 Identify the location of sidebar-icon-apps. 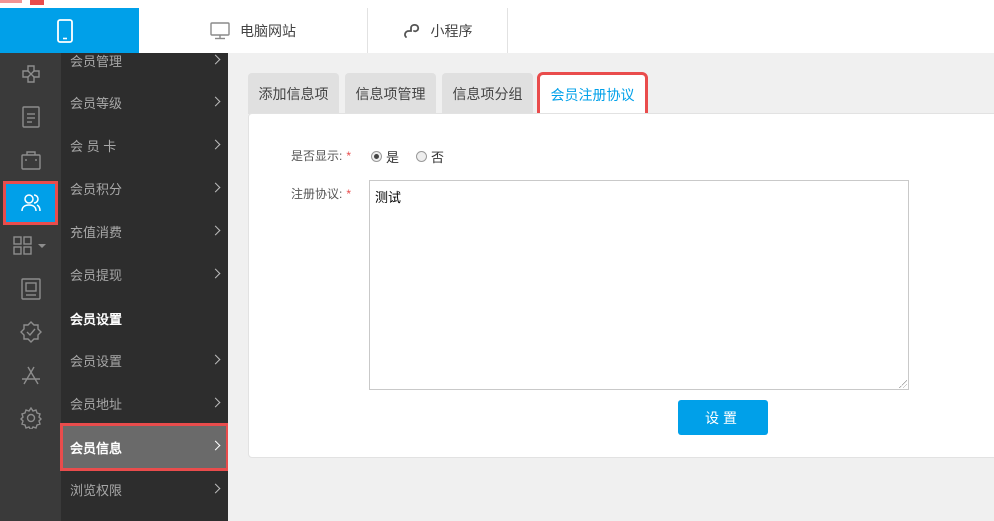
(30, 246).